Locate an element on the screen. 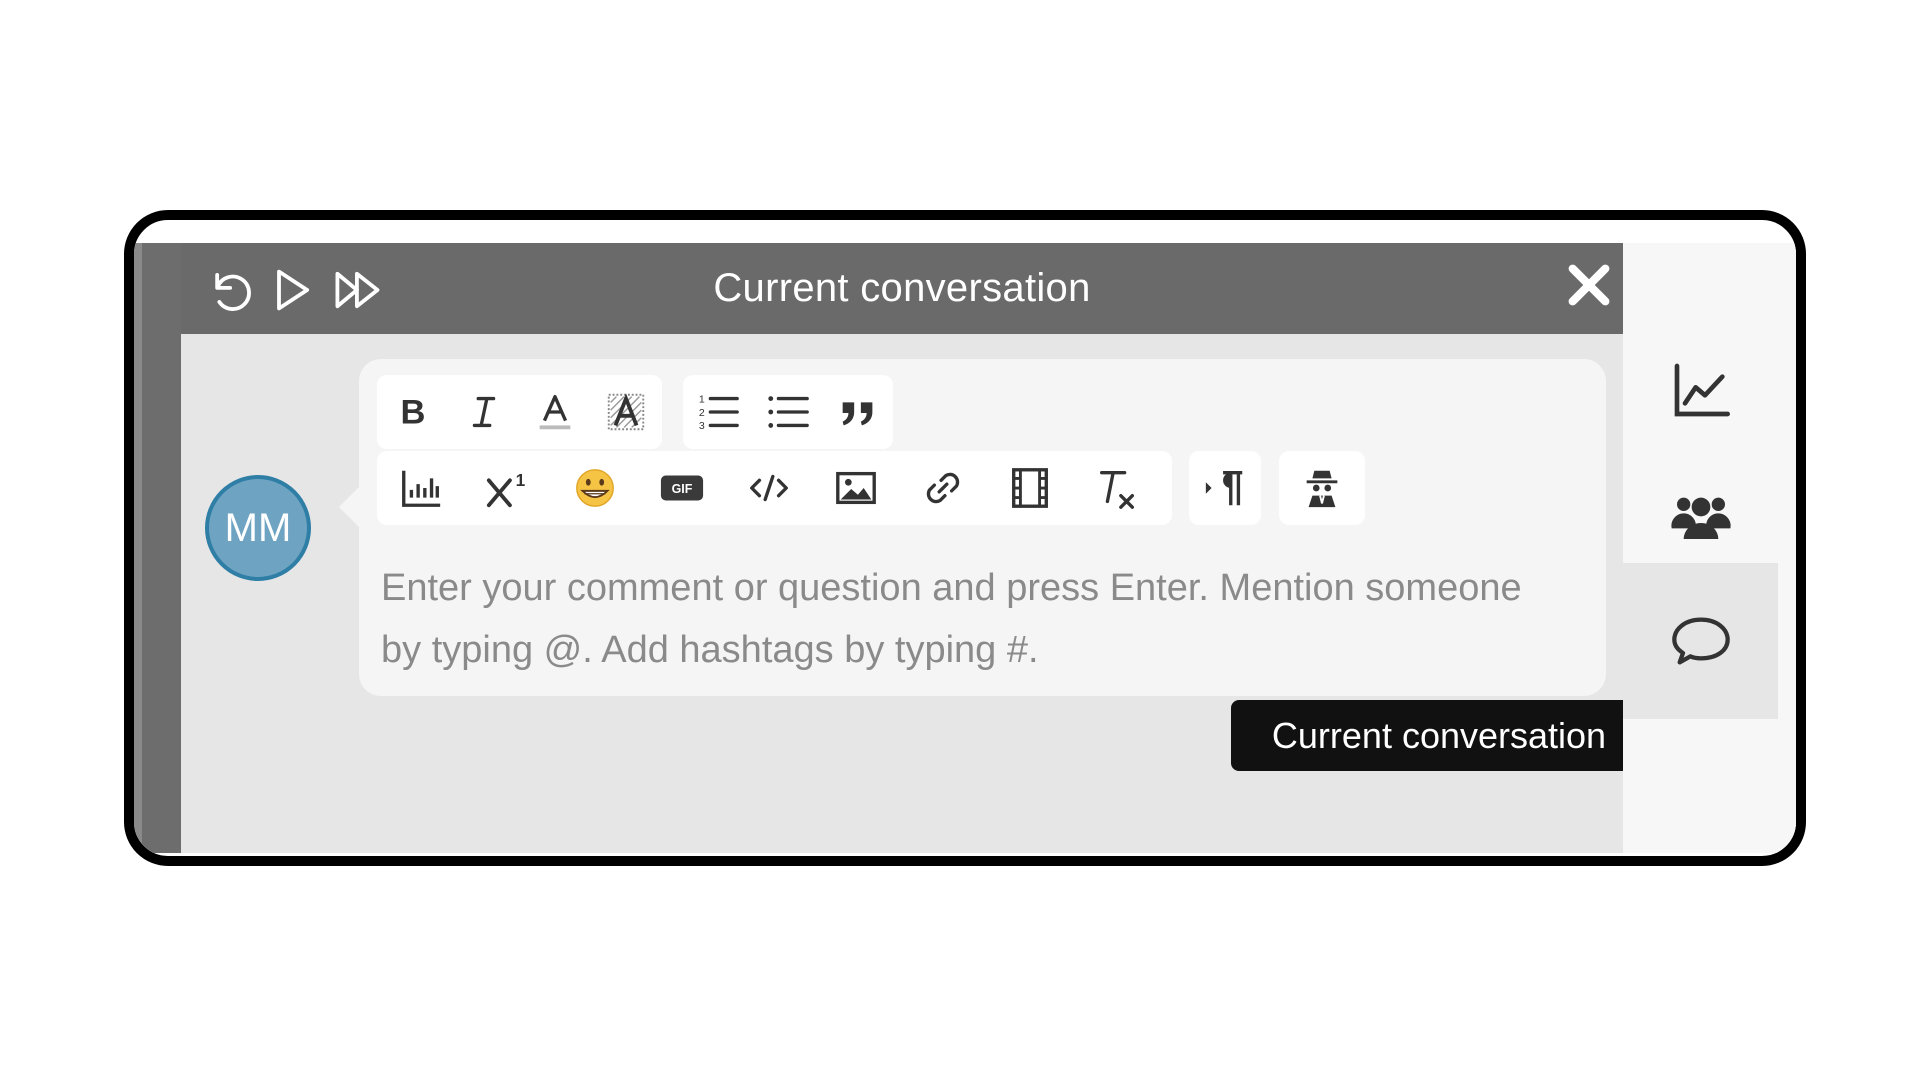 The image size is (1920, 1080). video-icon is located at coordinates (1029, 488).